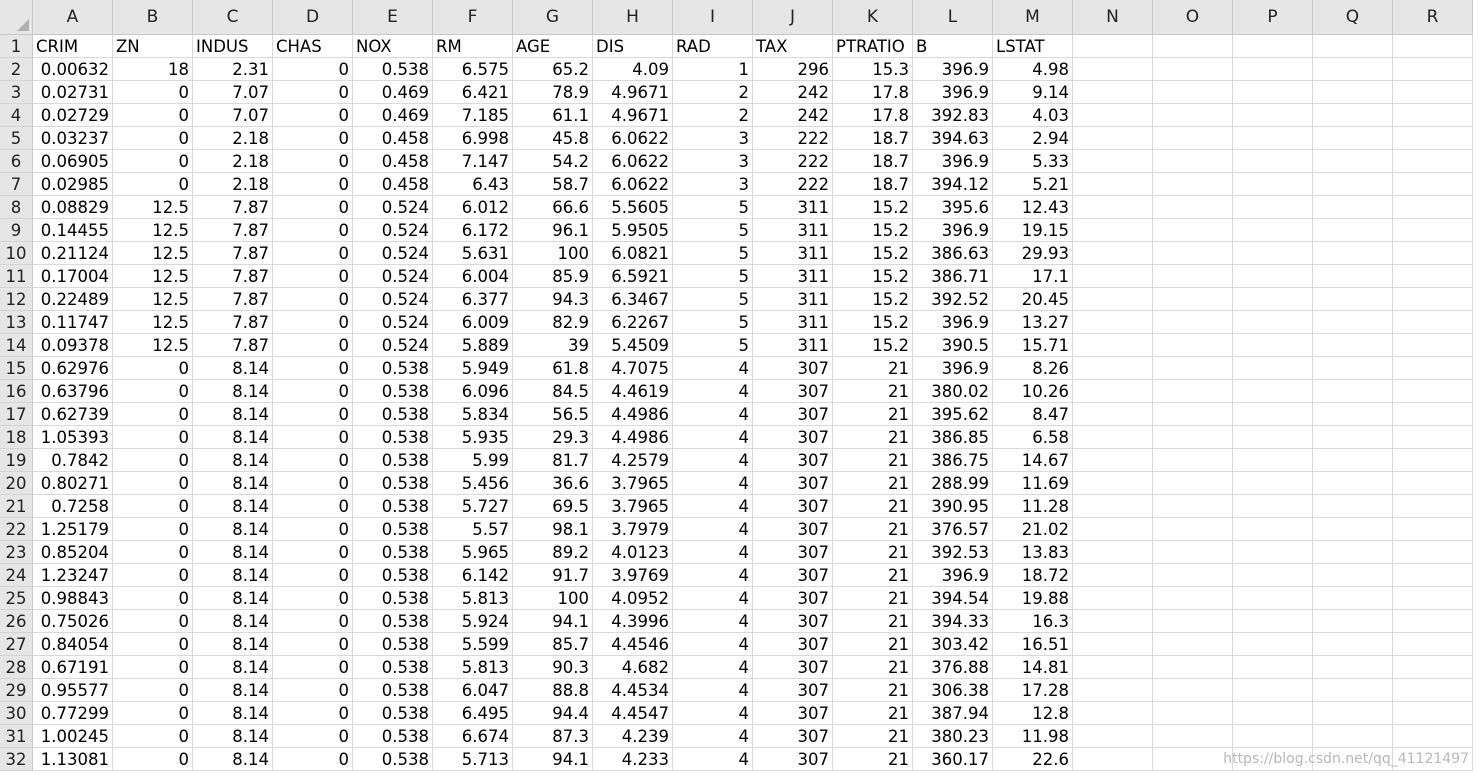 This screenshot has height=775, width=1479. I want to click on cell-n30, so click(1113, 713).